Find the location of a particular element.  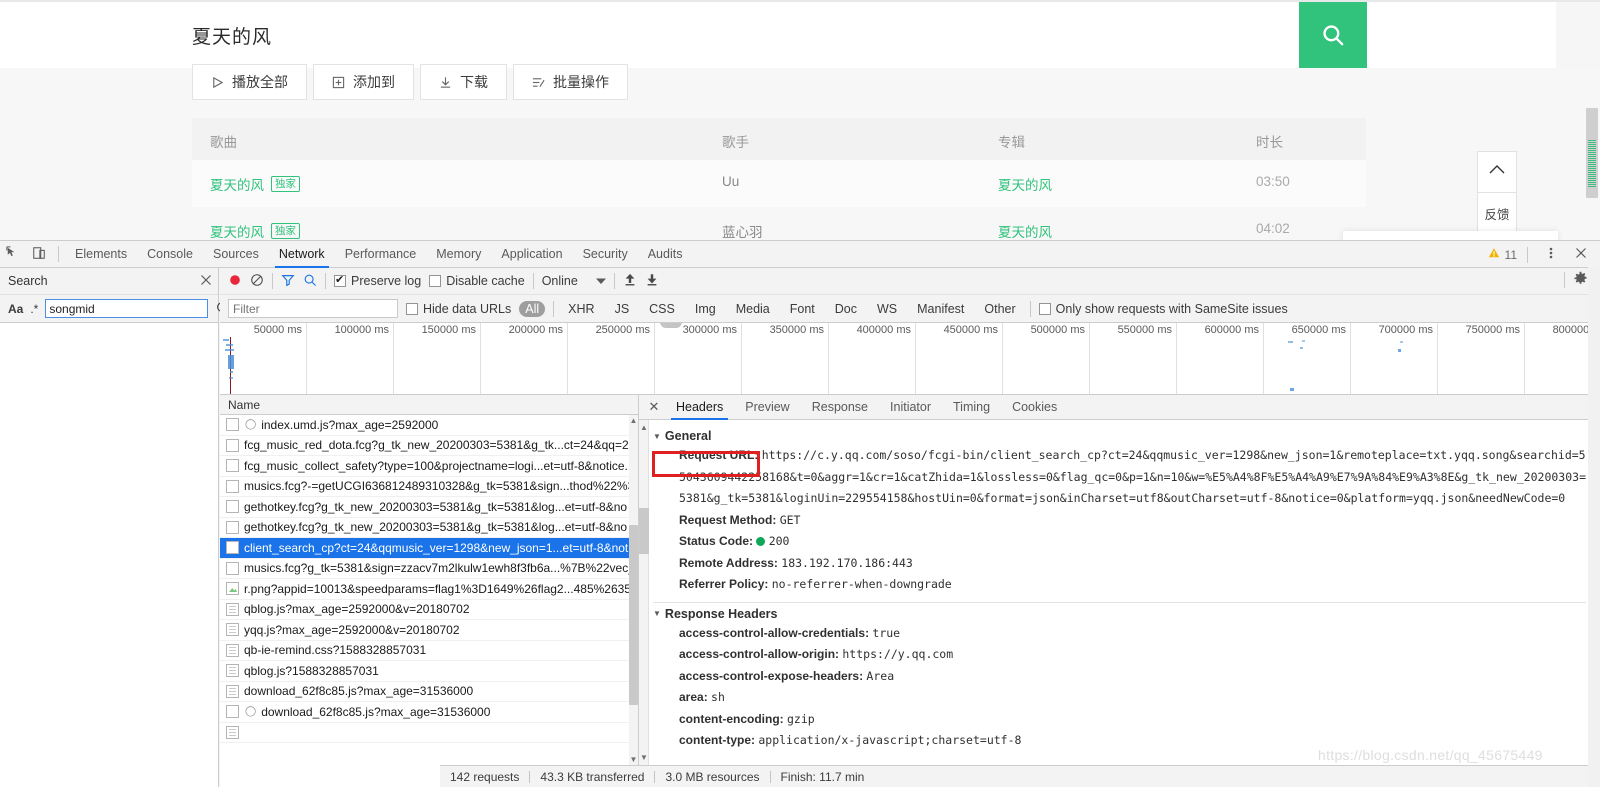

more-options-button is located at coordinates (1551, 255).